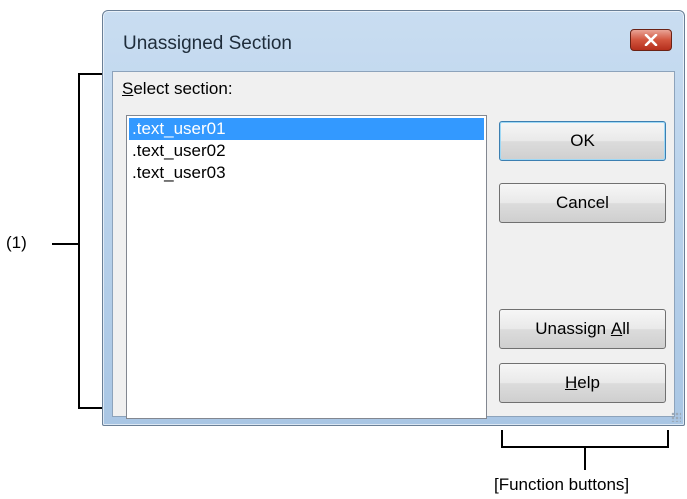 This screenshot has width=687, height=499. What do you see at coordinates (306, 151) in the screenshot?
I see `list-item: .text_user02` at bounding box center [306, 151].